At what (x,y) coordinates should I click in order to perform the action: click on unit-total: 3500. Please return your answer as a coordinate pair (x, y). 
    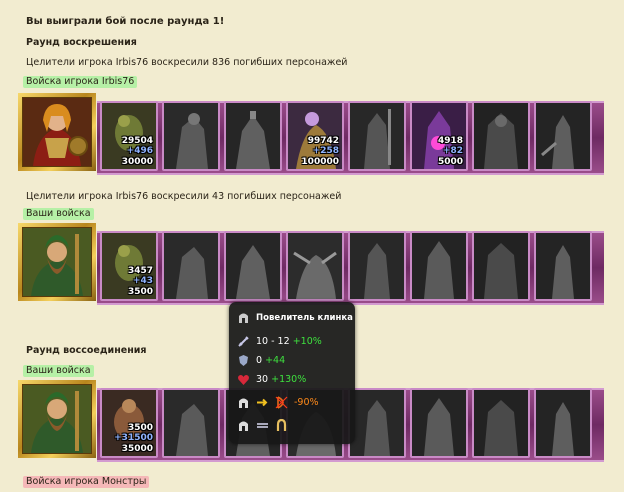
    Looking at the image, I should click on (140, 292).